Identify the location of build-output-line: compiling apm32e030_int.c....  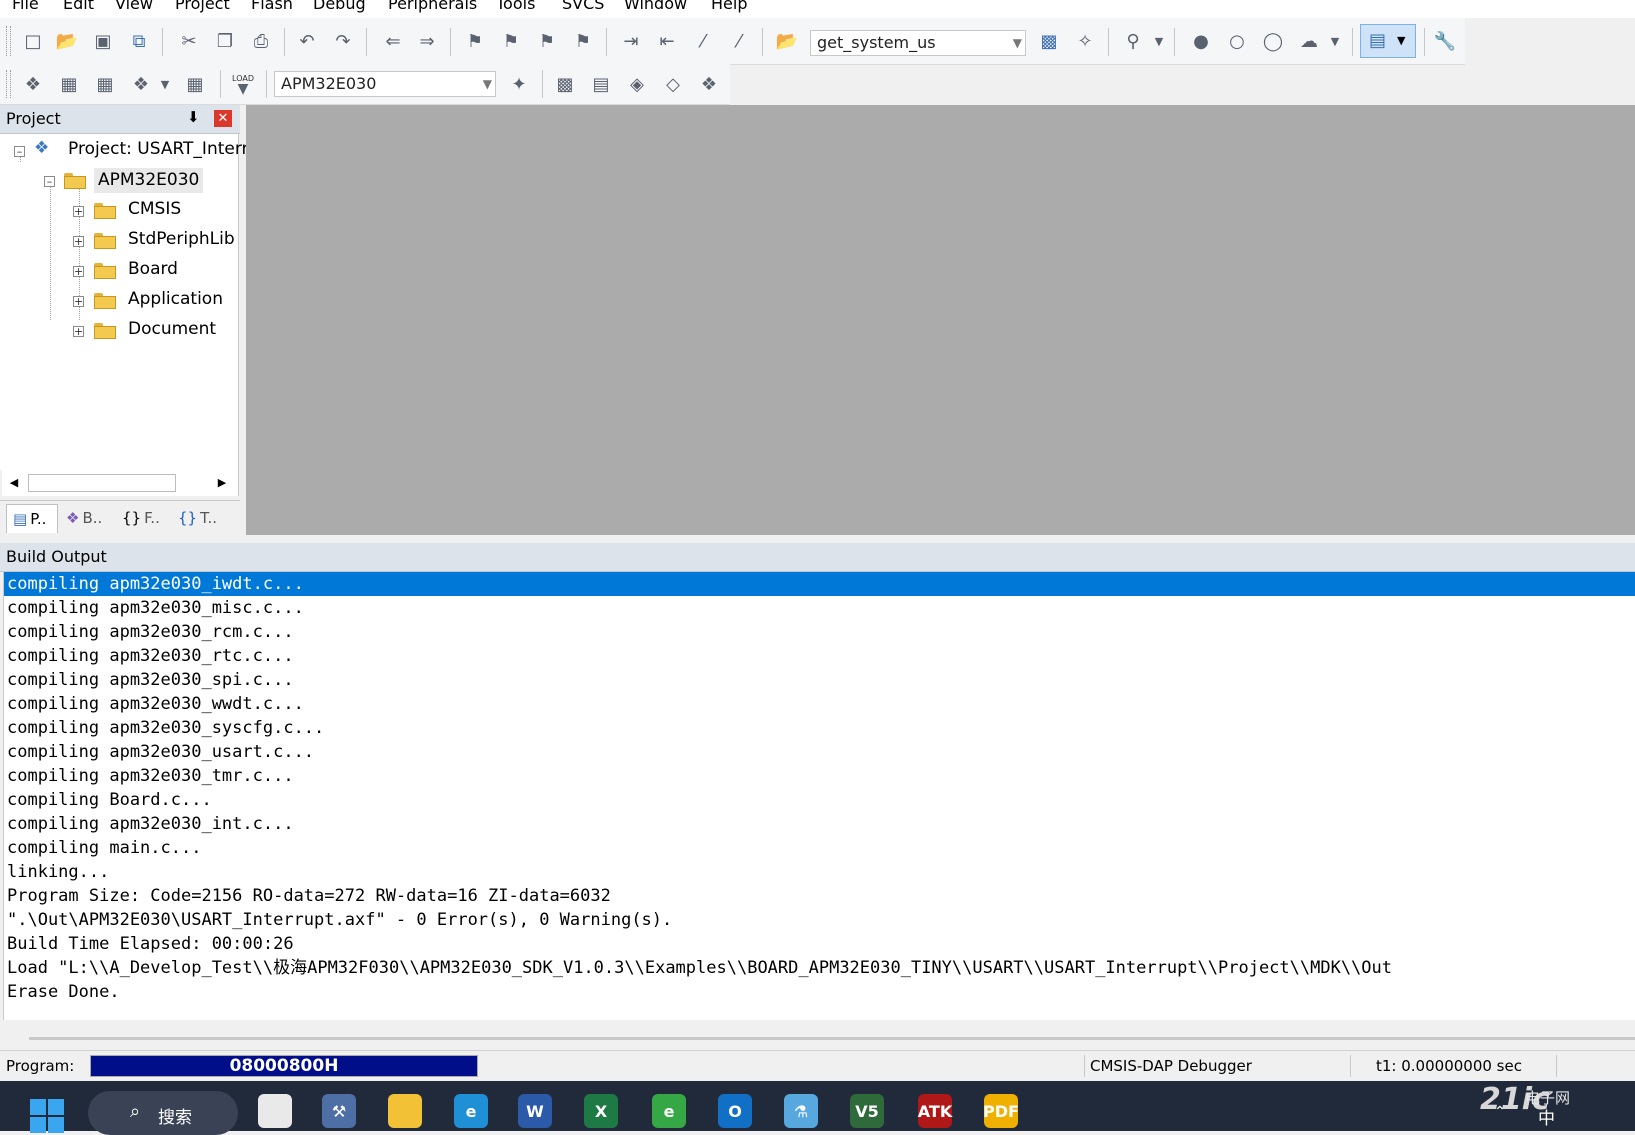
(819, 824).